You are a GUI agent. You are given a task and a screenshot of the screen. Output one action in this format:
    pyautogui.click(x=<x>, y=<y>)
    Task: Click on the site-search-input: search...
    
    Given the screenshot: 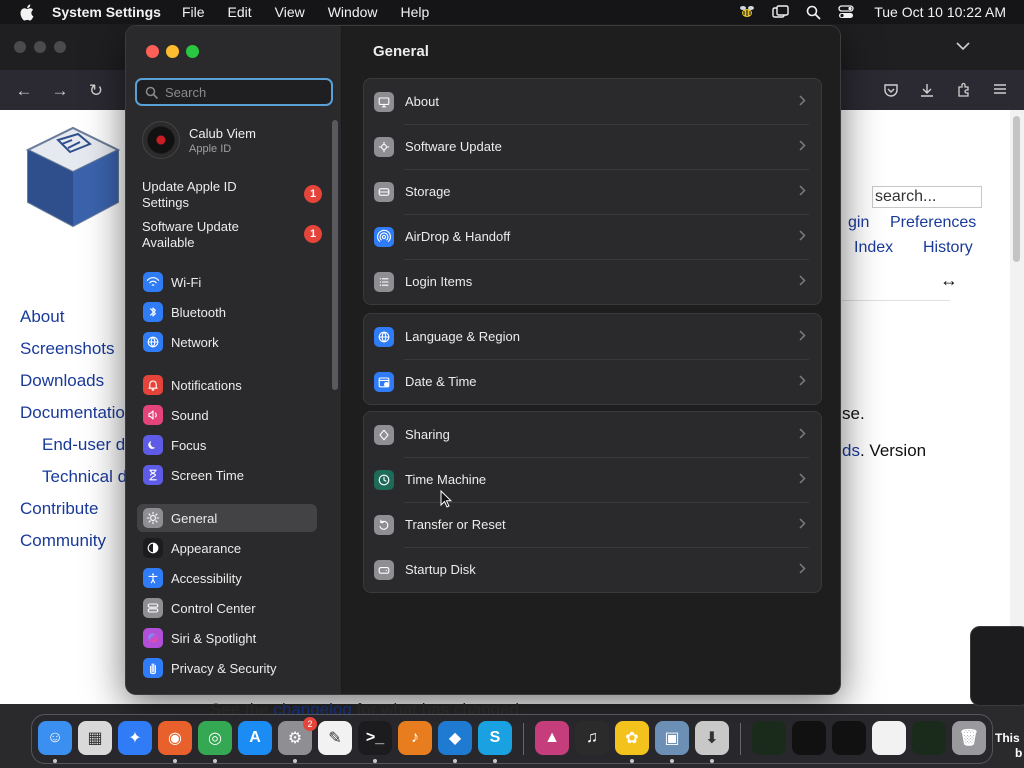 What is the action you would take?
    pyautogui.click(x=927, y=197)
    